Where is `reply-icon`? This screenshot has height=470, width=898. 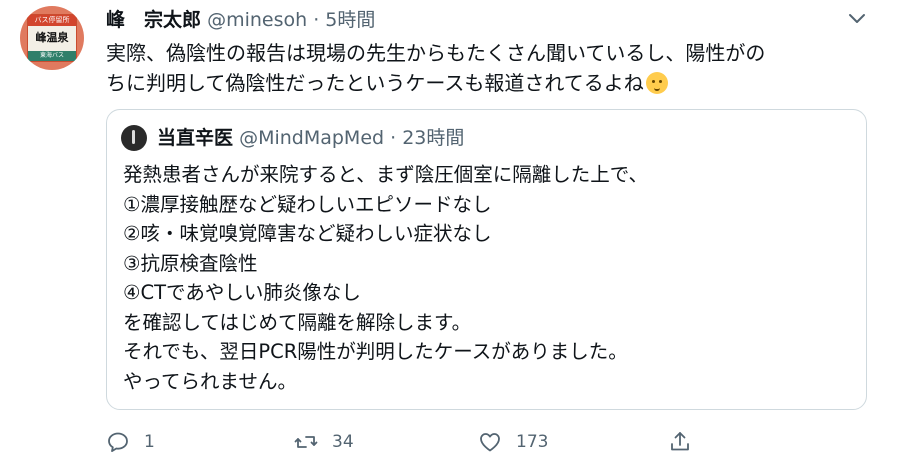
reply-icon is located at coordinates (118, 442).